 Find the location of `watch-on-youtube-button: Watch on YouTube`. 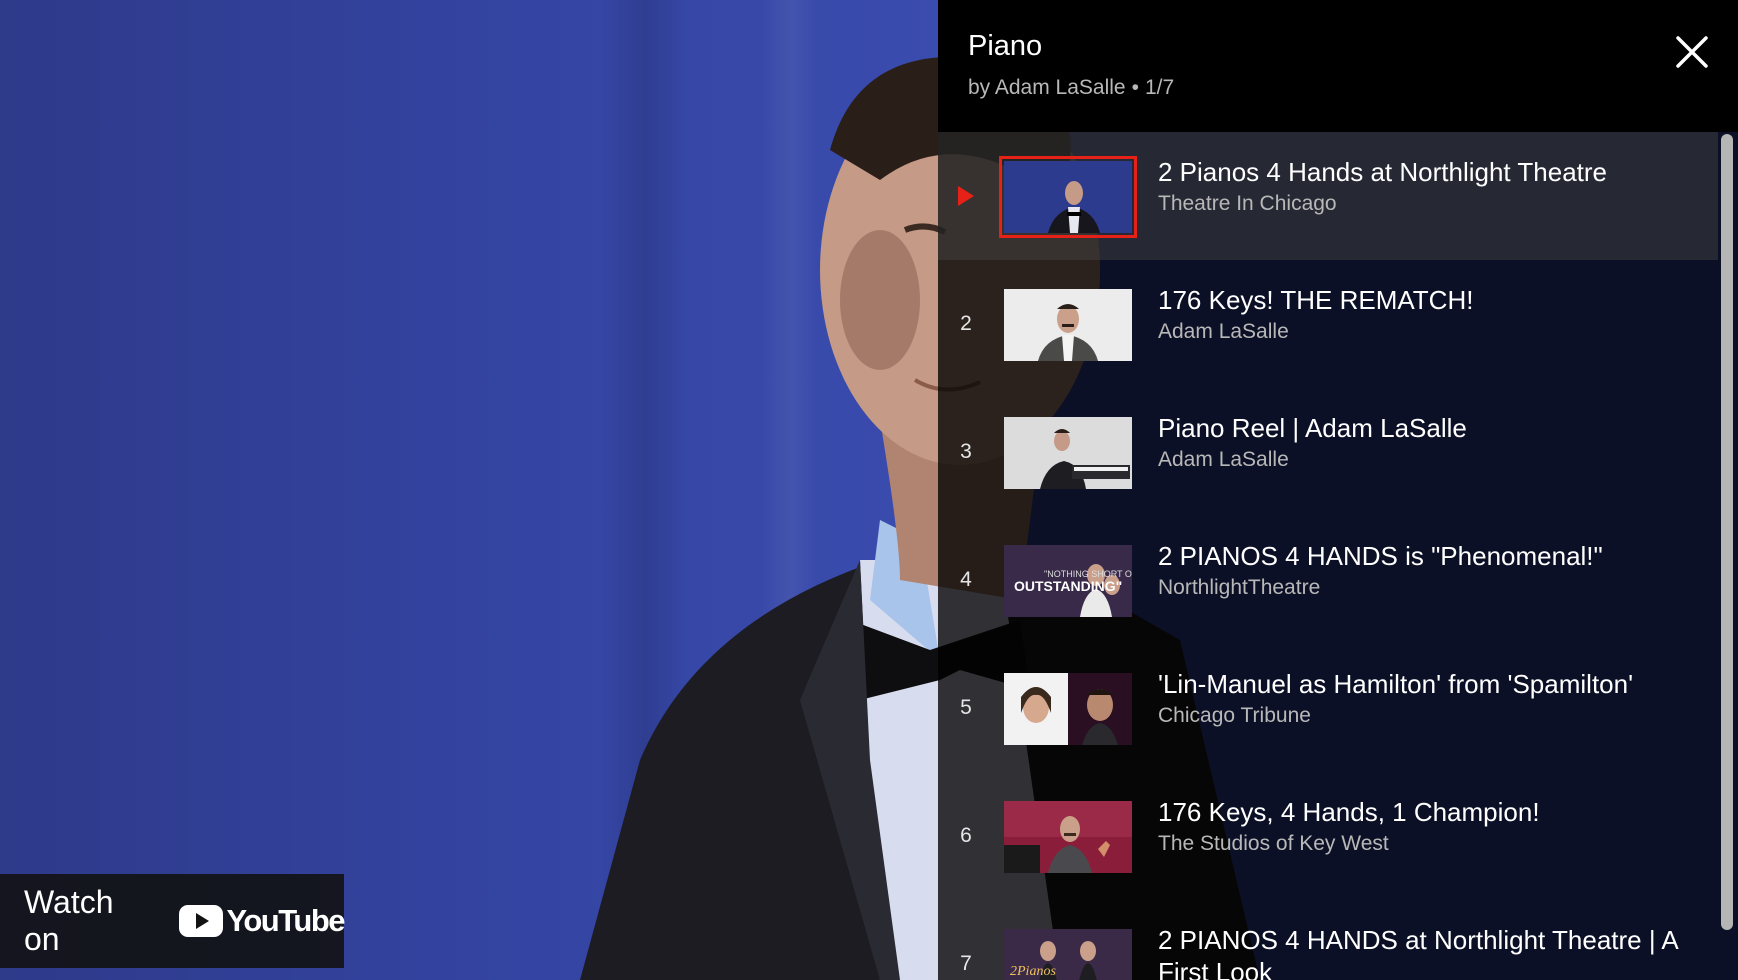

watch-on-youtube-button: Watch on YouTube is located at coordinates (173, 921).